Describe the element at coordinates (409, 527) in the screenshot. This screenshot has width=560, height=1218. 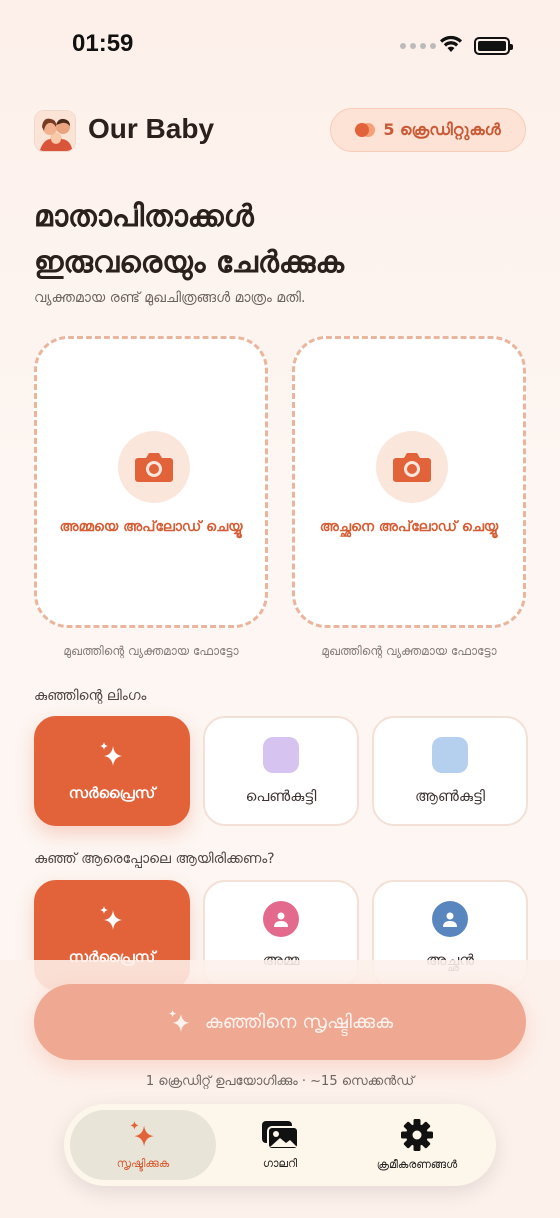
I see `upload-father-label: അച്ഛനെ അപ്‌ലോഡ് ചെയ്യൂ` at that location.